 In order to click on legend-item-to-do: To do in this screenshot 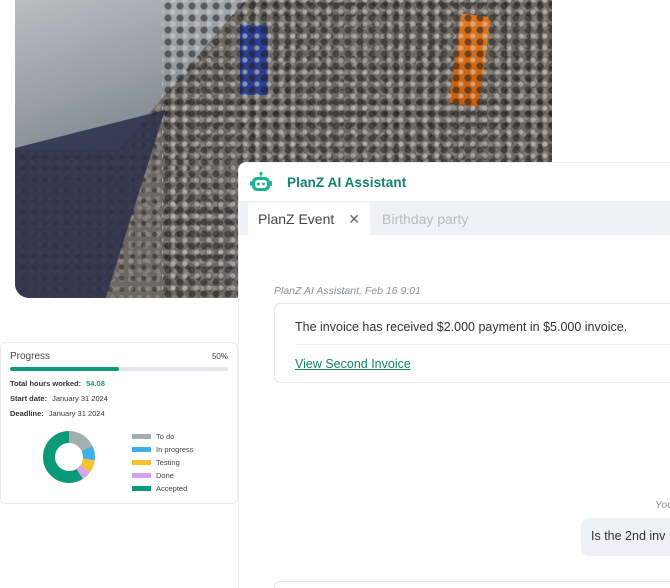, I will do `click(163, 436)`.